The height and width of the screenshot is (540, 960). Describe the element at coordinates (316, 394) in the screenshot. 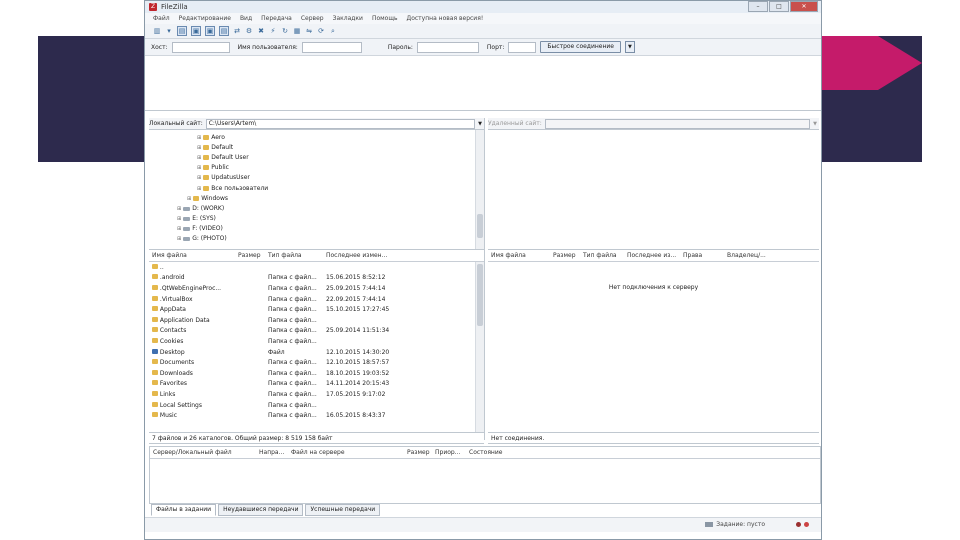

I see `table-row: Links Папка с файл... 17.05.2015 9:17:02` at that location.